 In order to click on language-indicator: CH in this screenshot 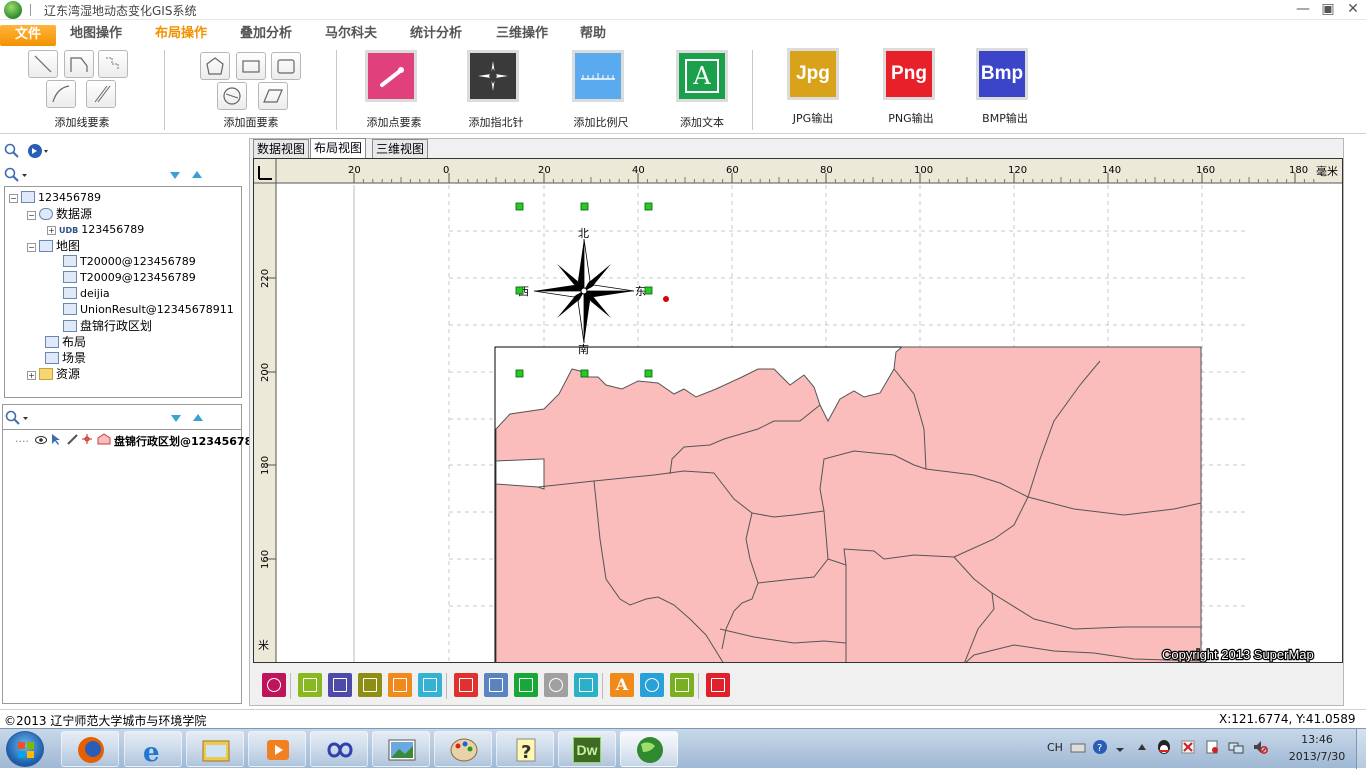, I will do `click(1055, 747)`.